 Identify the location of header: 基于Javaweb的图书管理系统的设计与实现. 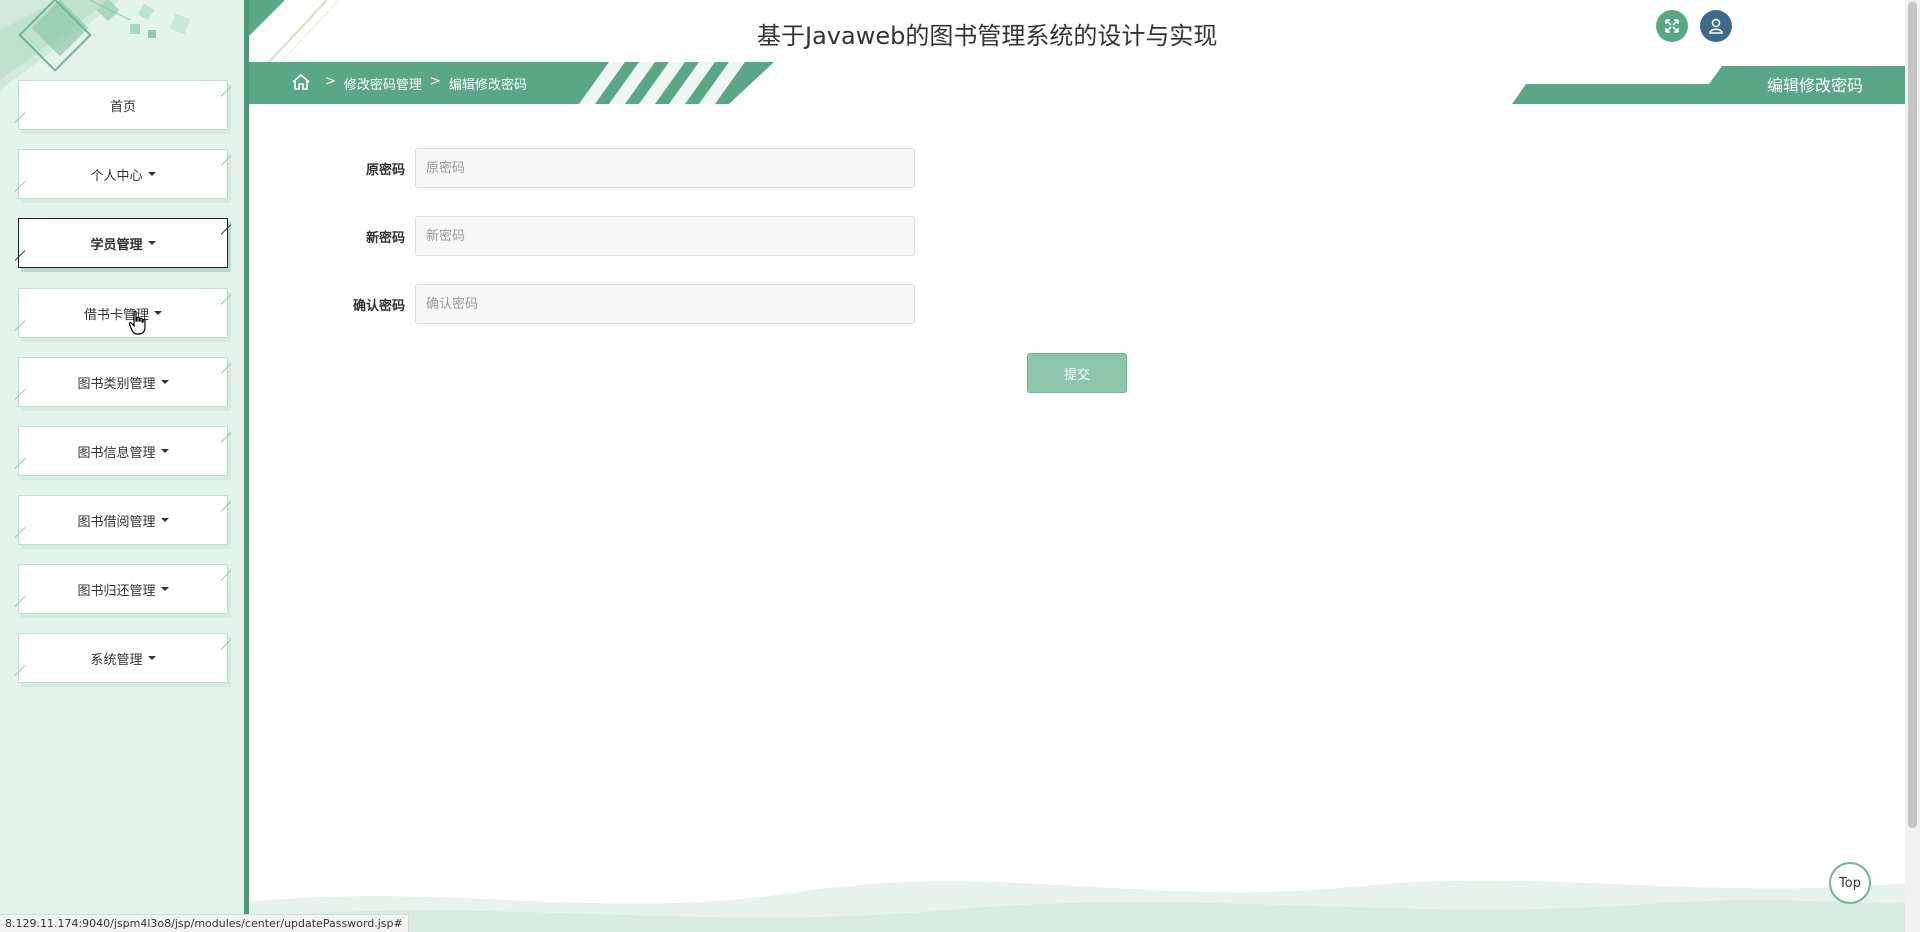
(1084, 31).